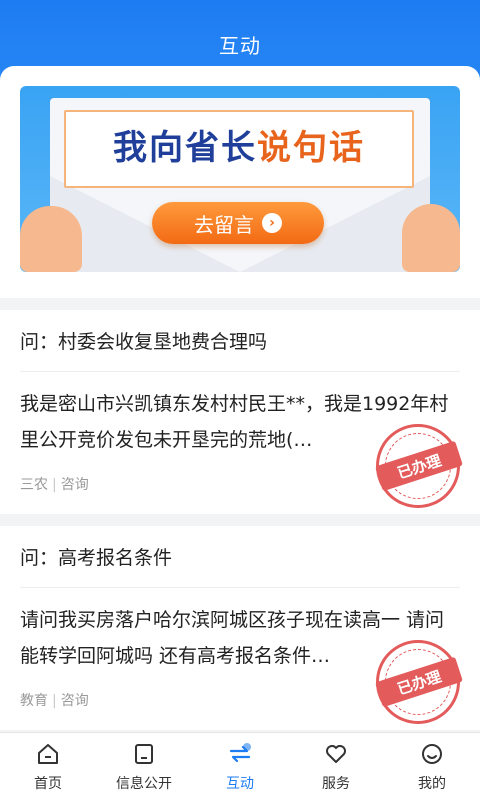 The width and height of the screenshot is (480, 800). Describe the element at coordinates (185, 148) in the screenshot. I see `slogan-part1: 我向省长` at that location.